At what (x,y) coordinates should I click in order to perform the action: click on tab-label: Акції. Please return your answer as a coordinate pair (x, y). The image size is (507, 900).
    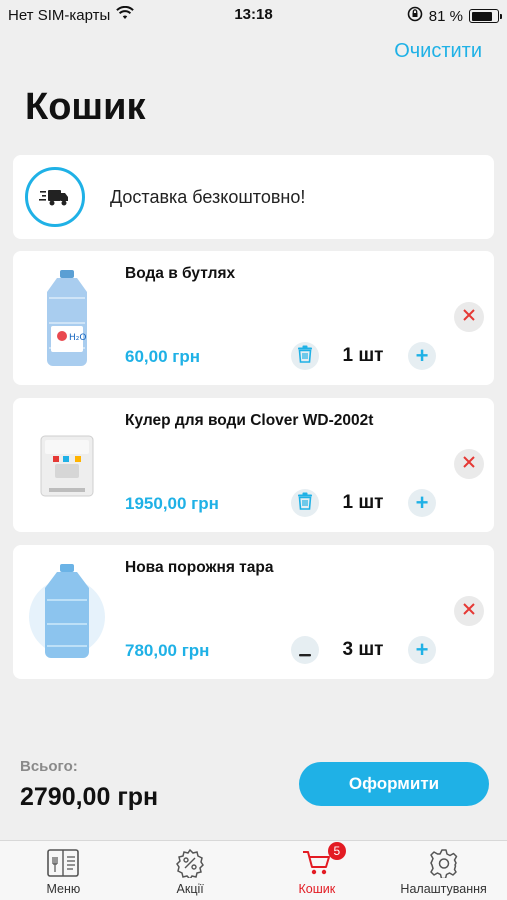
    Looking at the image, I should click on (190, 889).